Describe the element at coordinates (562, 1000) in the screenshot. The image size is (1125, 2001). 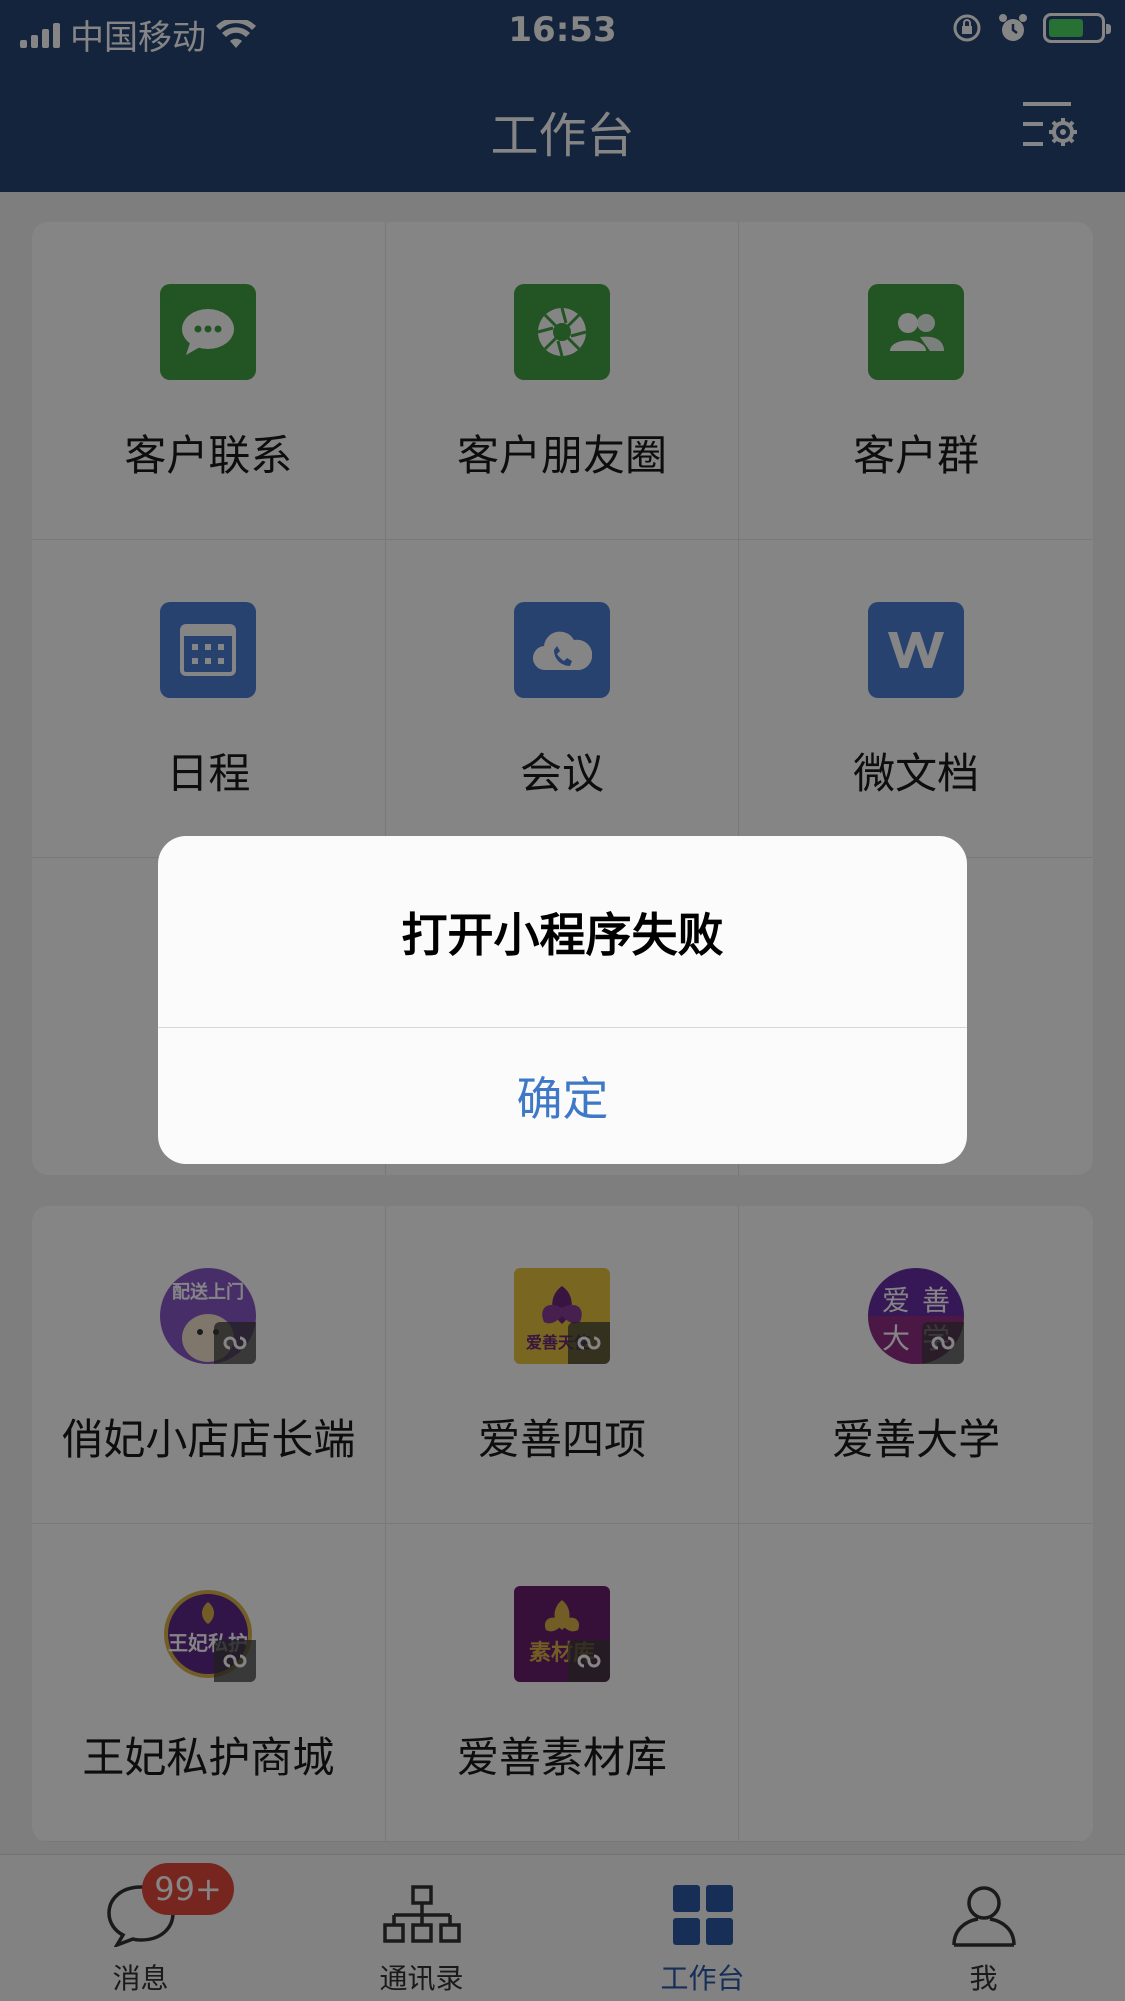
I see `alert-dialog: 打开小程序失败 确定` at that location.